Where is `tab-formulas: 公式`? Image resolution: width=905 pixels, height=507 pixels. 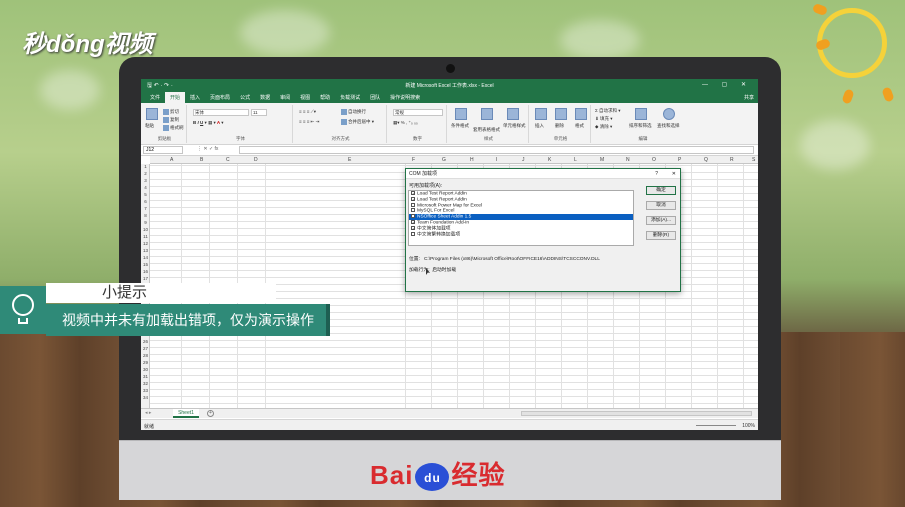 tab-formulas: 公式 is located at coordinates (245, 97).